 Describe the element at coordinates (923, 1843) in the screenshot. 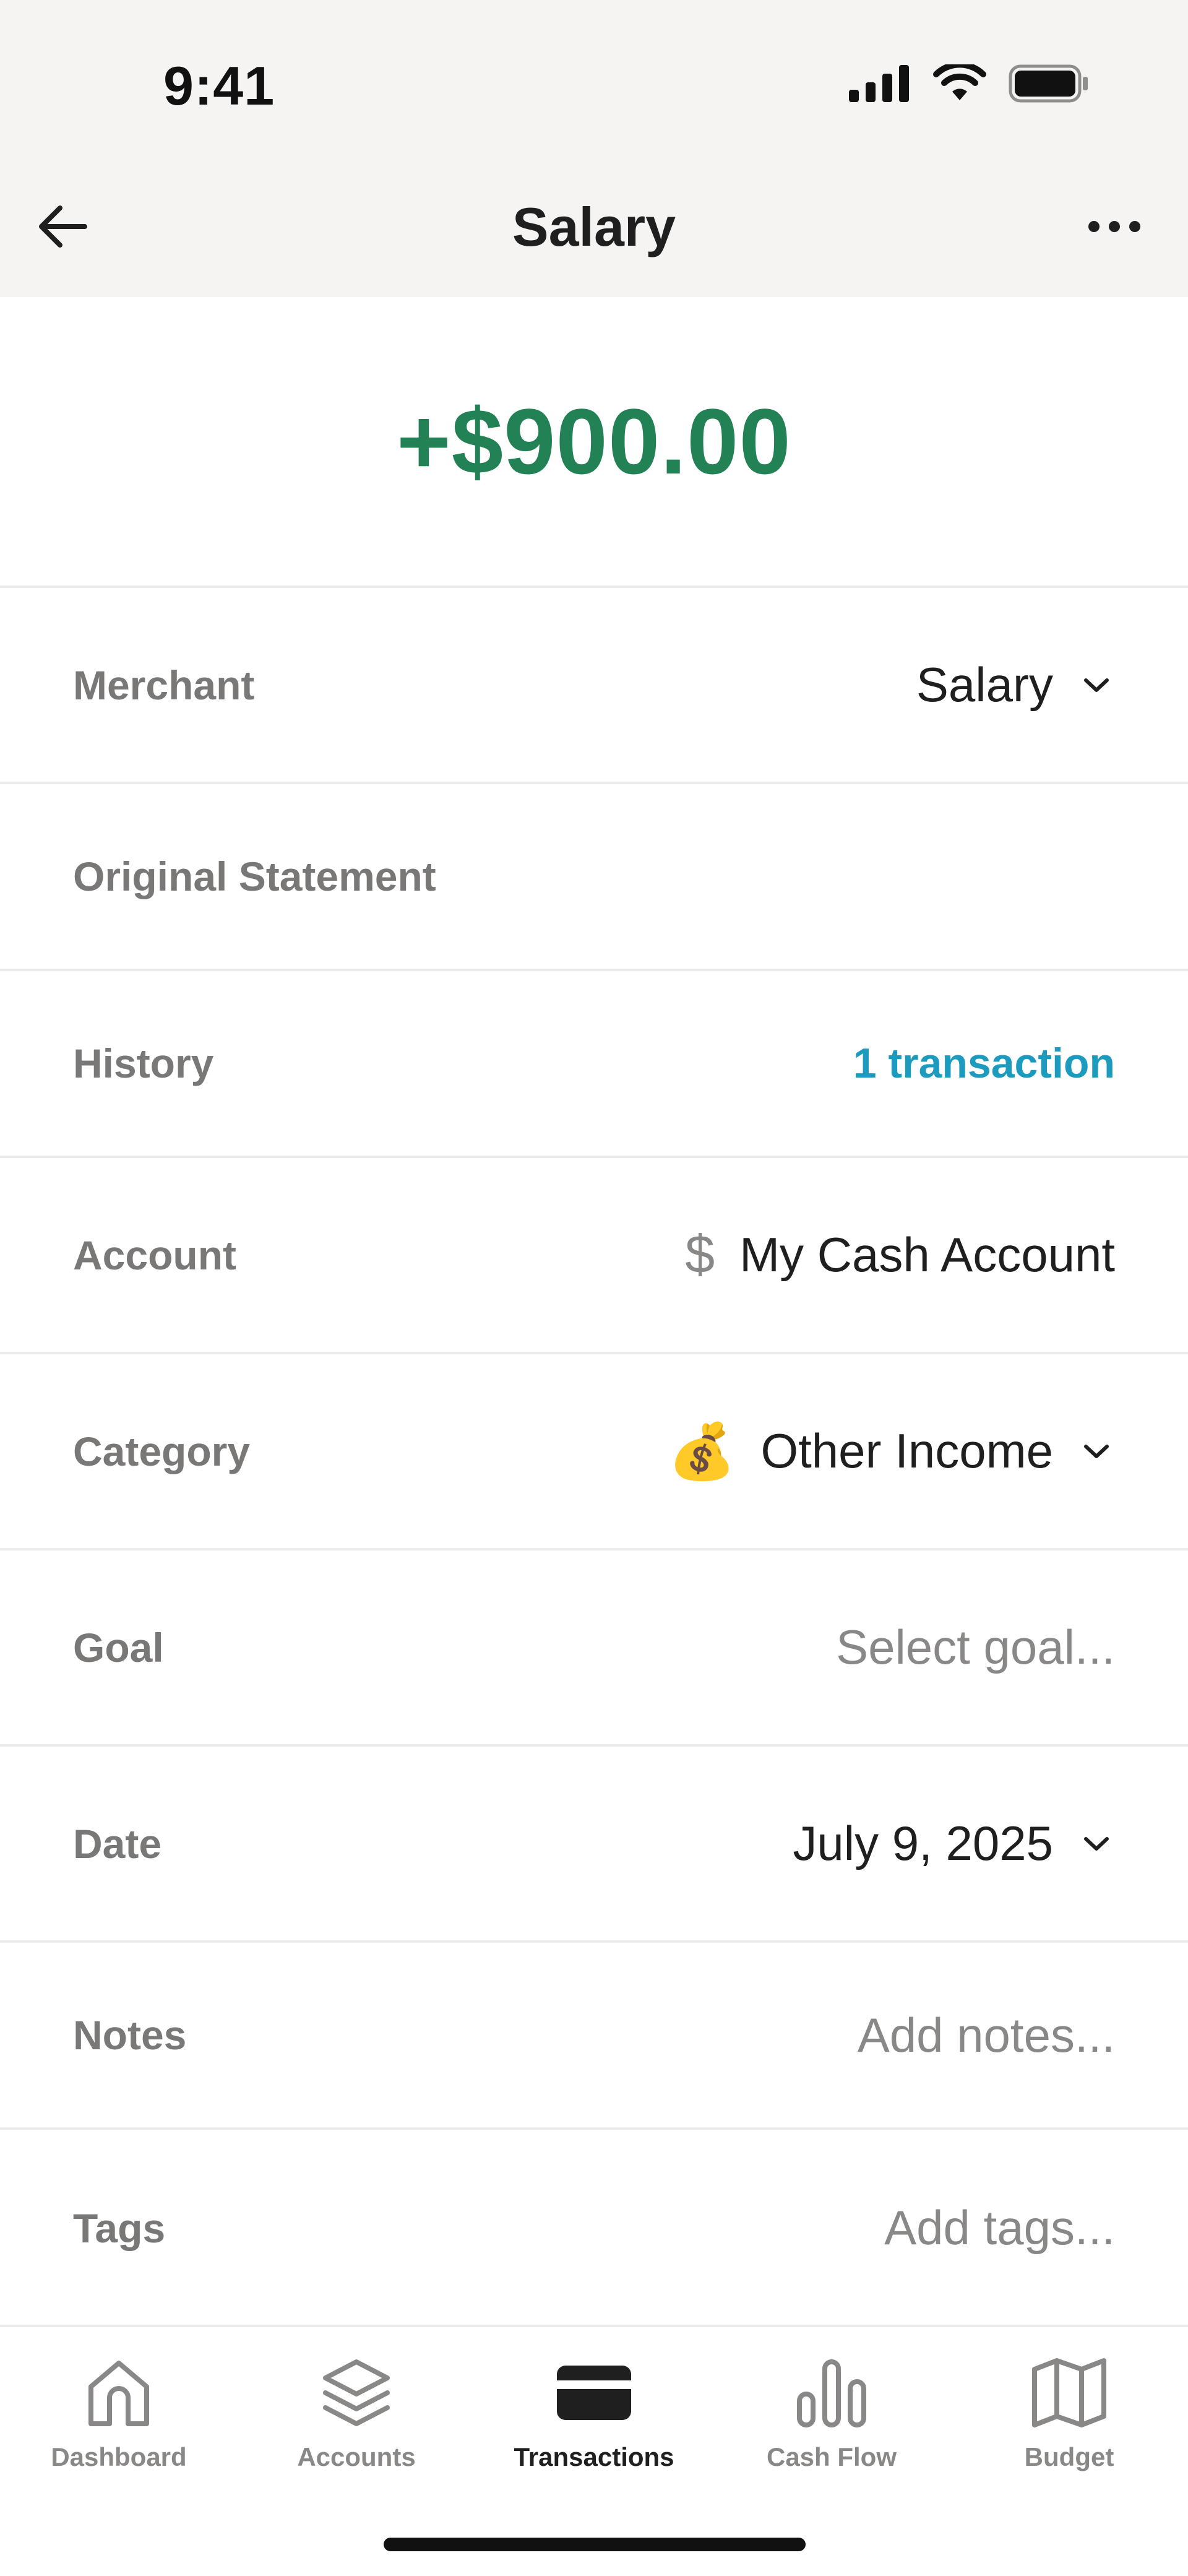

I see `date-value: July 9, 2025` at that location.